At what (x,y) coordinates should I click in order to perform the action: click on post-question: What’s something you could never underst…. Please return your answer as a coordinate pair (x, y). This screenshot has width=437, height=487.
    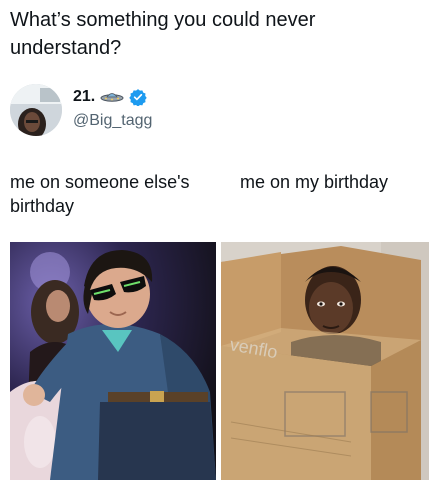
    Looking at the image, I should click on (163, 34).